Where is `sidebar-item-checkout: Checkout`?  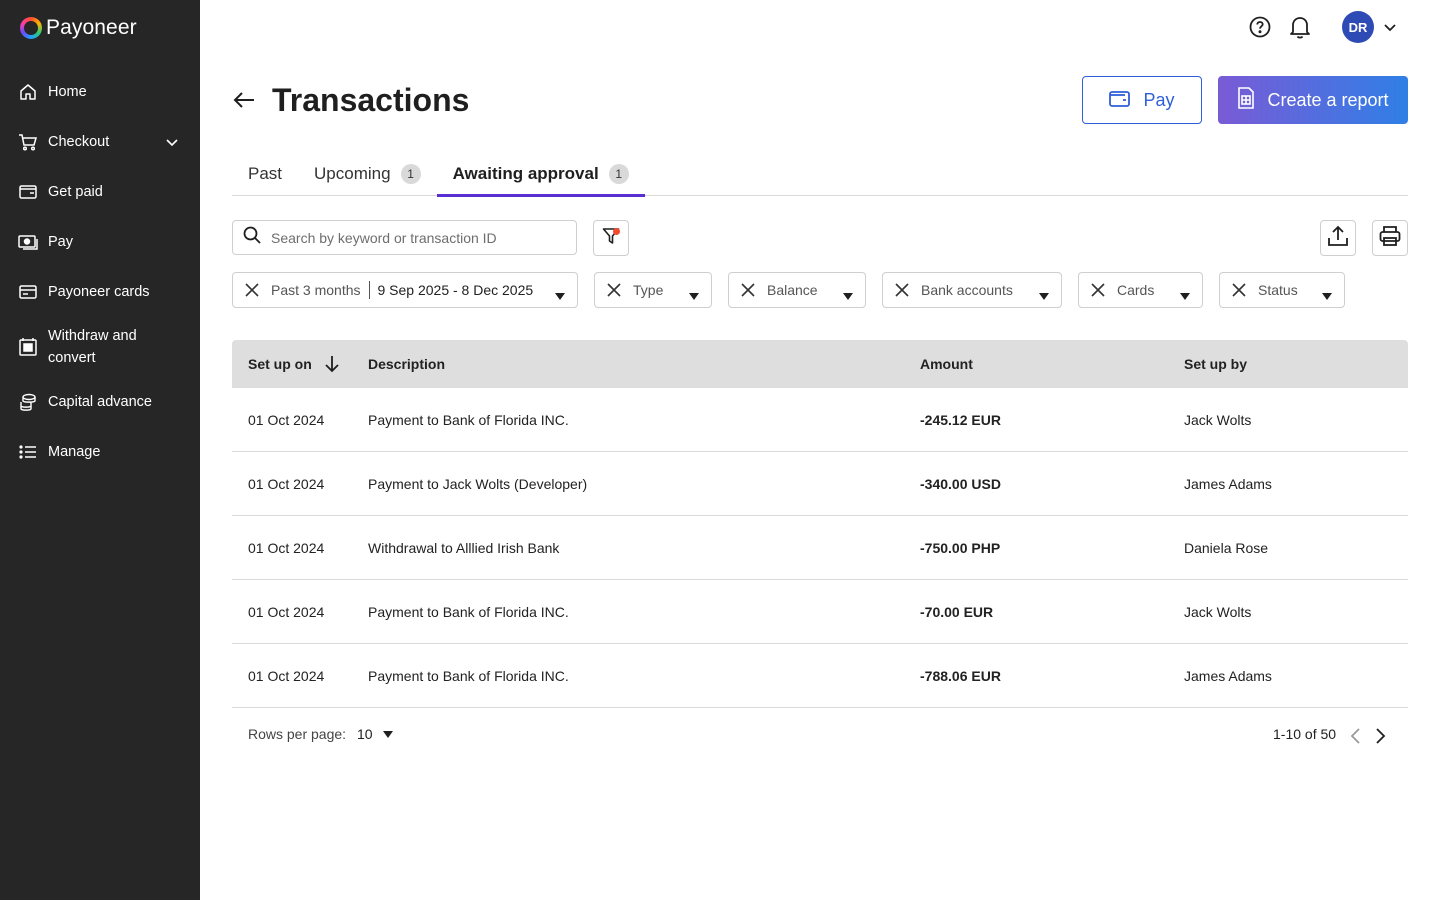 sidebar-item-checkout: Checkout is located at coordinates (100, 142).